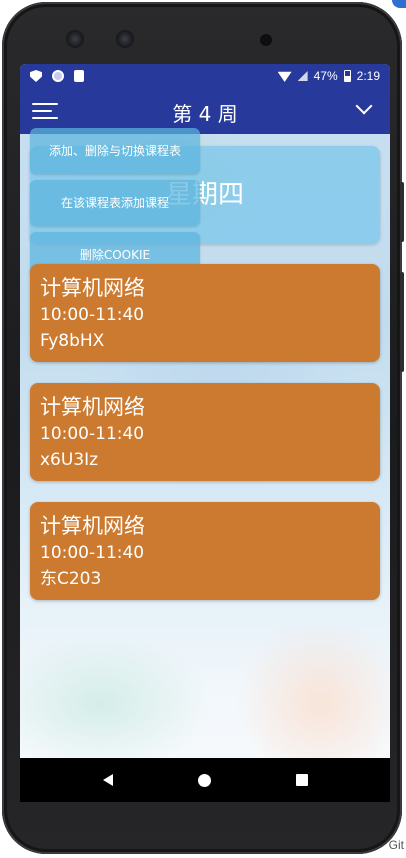 Image resolution: width=406 pixels, height=858 pixels. I want to click on course-card: 计算机网络 10:00-11:40 x6U3Iz, so click(205, 432).